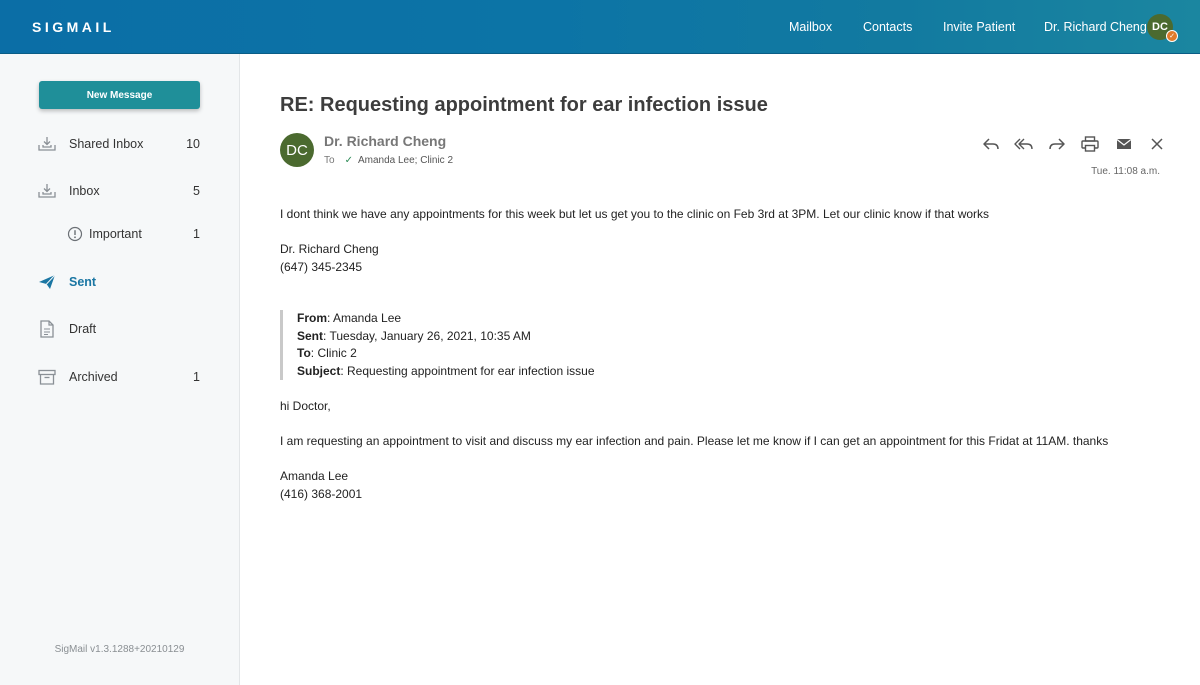 This screenshot has height=685, width=1200. I want to click on sidebar-item-inbox: Inbox 5, so click(119, 191).